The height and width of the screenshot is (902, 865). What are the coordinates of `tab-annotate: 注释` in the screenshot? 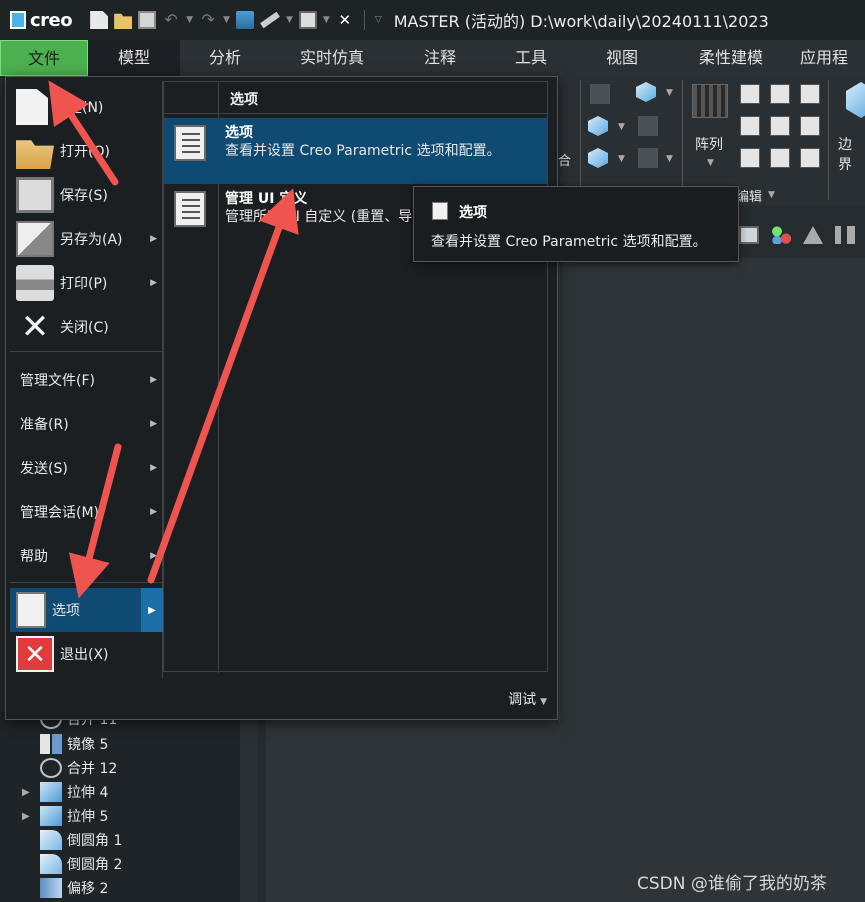 It's located at (440, 58).